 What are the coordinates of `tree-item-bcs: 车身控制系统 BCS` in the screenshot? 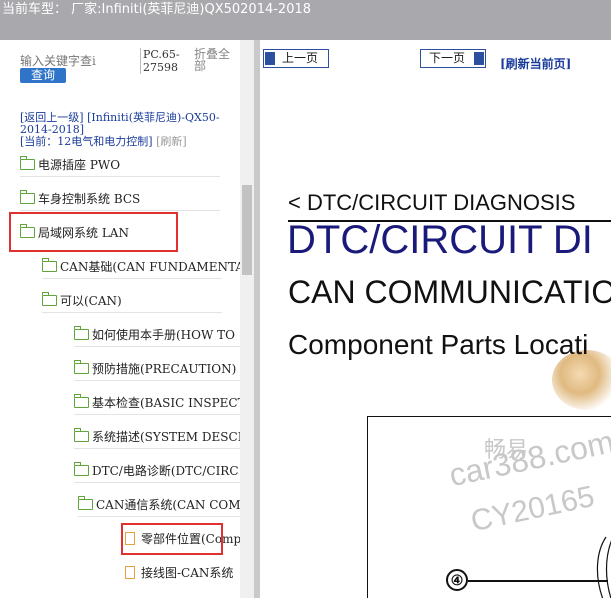 It's located at (120, 199).